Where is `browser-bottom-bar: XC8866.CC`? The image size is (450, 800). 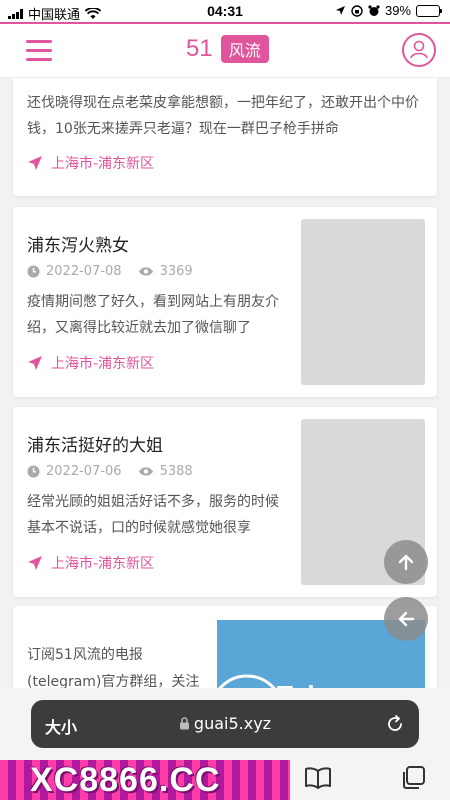 browser-bottom-bar: XC8866.CC is located at coordinates (225, 780).